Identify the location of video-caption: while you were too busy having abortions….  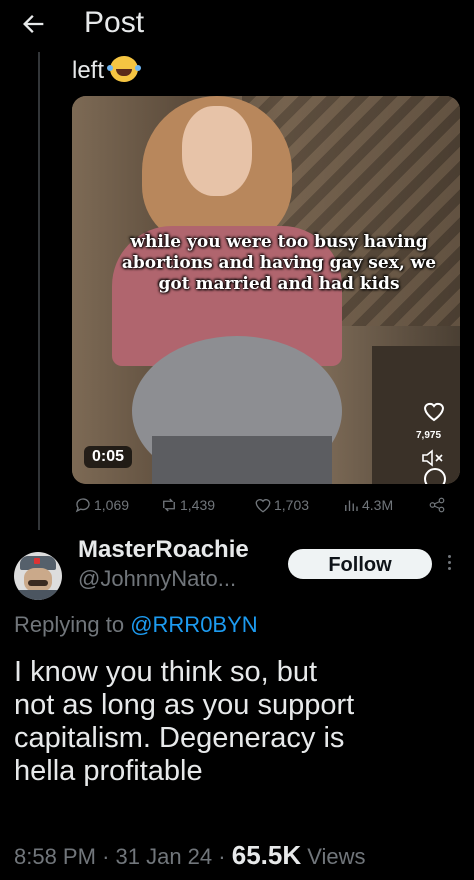
(279, 263).